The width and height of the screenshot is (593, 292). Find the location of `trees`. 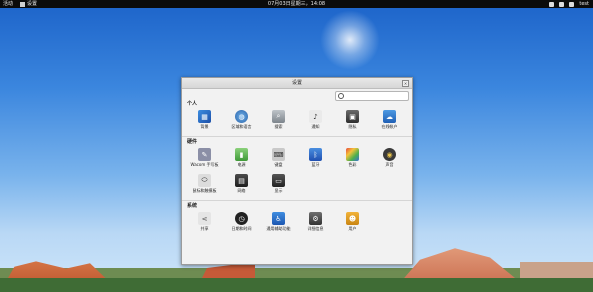

trees is located at coordinates (296, 285).